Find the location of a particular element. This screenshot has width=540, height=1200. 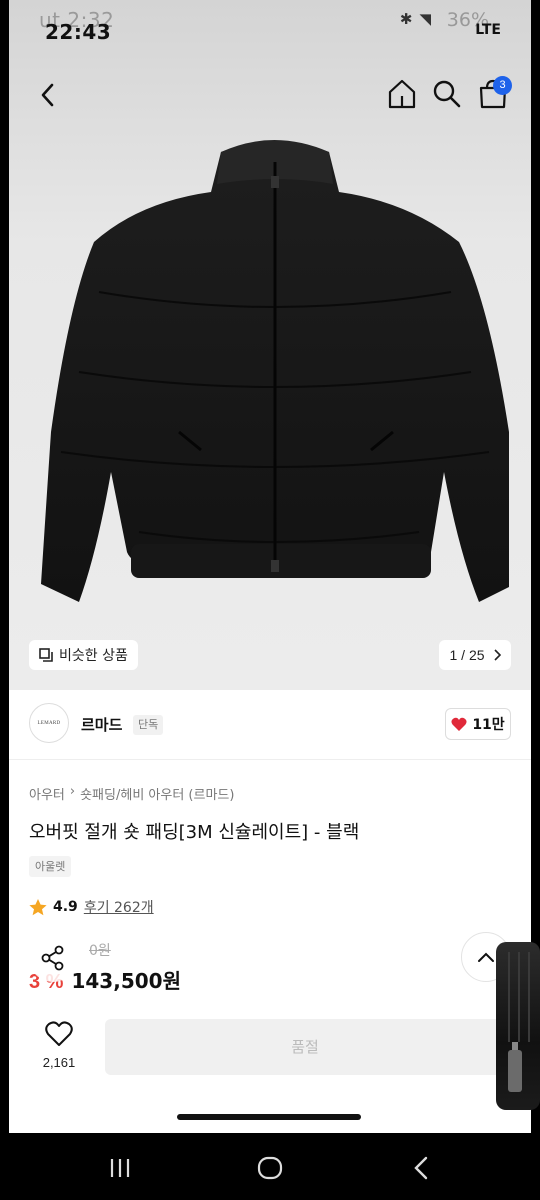

category-breadcrumb: 아우터 › 숏패딩/헤비 아우터 (르마드) is located at coordinates (131, 793).